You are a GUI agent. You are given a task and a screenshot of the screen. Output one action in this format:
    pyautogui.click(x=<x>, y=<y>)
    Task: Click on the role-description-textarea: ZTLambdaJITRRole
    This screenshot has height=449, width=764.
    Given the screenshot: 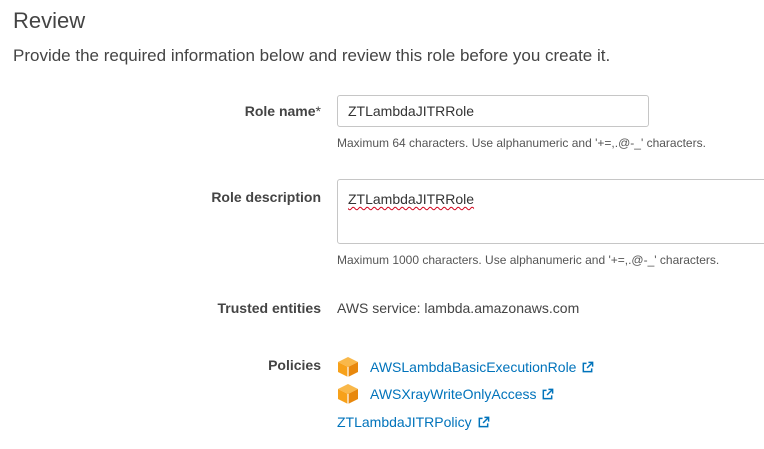 What is the action you would take?
    pyautogui.click(x=550, y=211)
    